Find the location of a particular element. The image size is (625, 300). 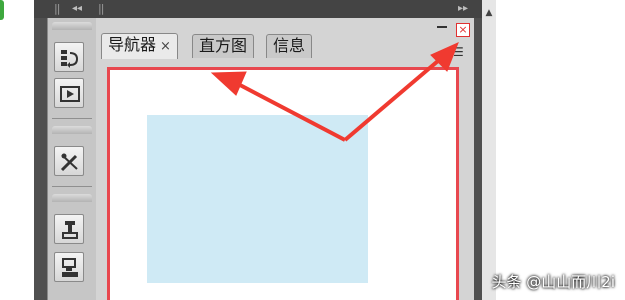

annotation-arrows is located at coordinates (334, 92).